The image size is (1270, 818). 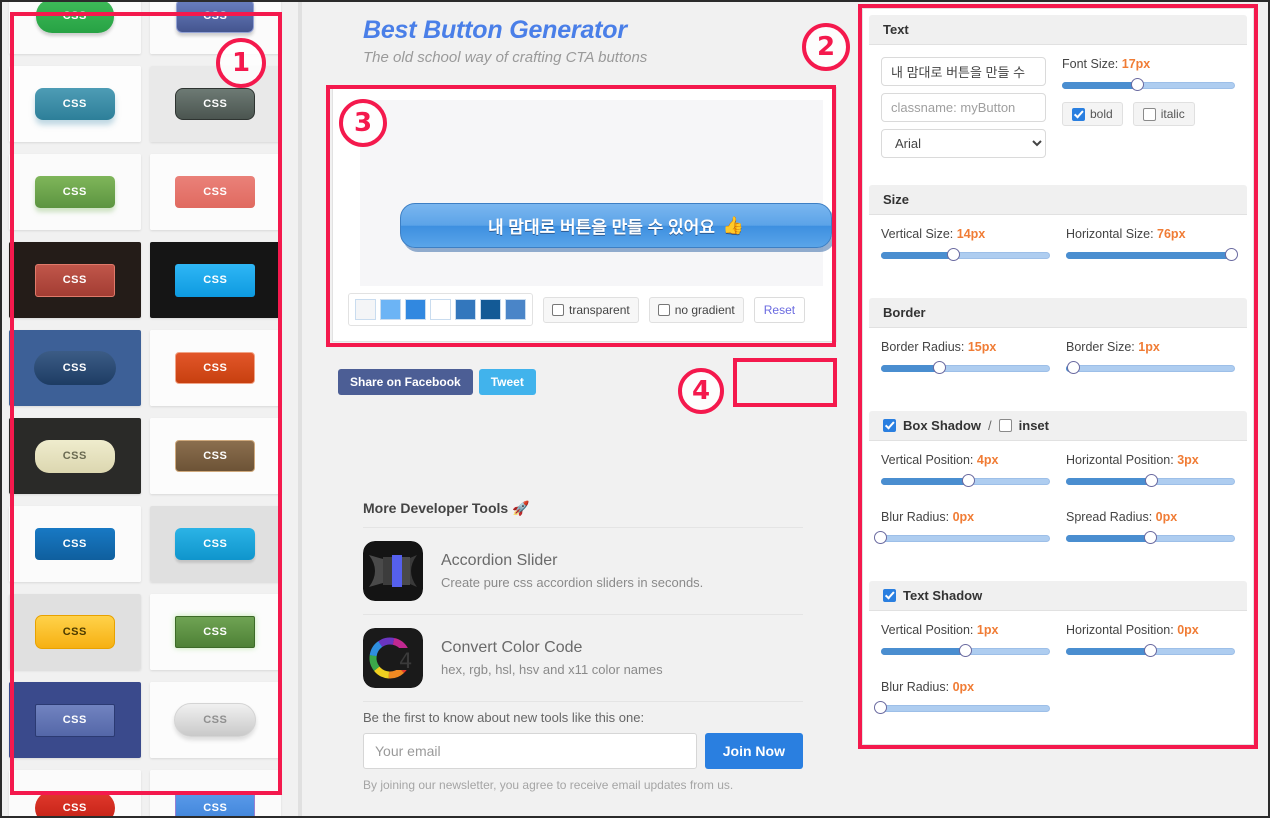 I want to click on inset-checkbox, so click(x=1005, y=425).